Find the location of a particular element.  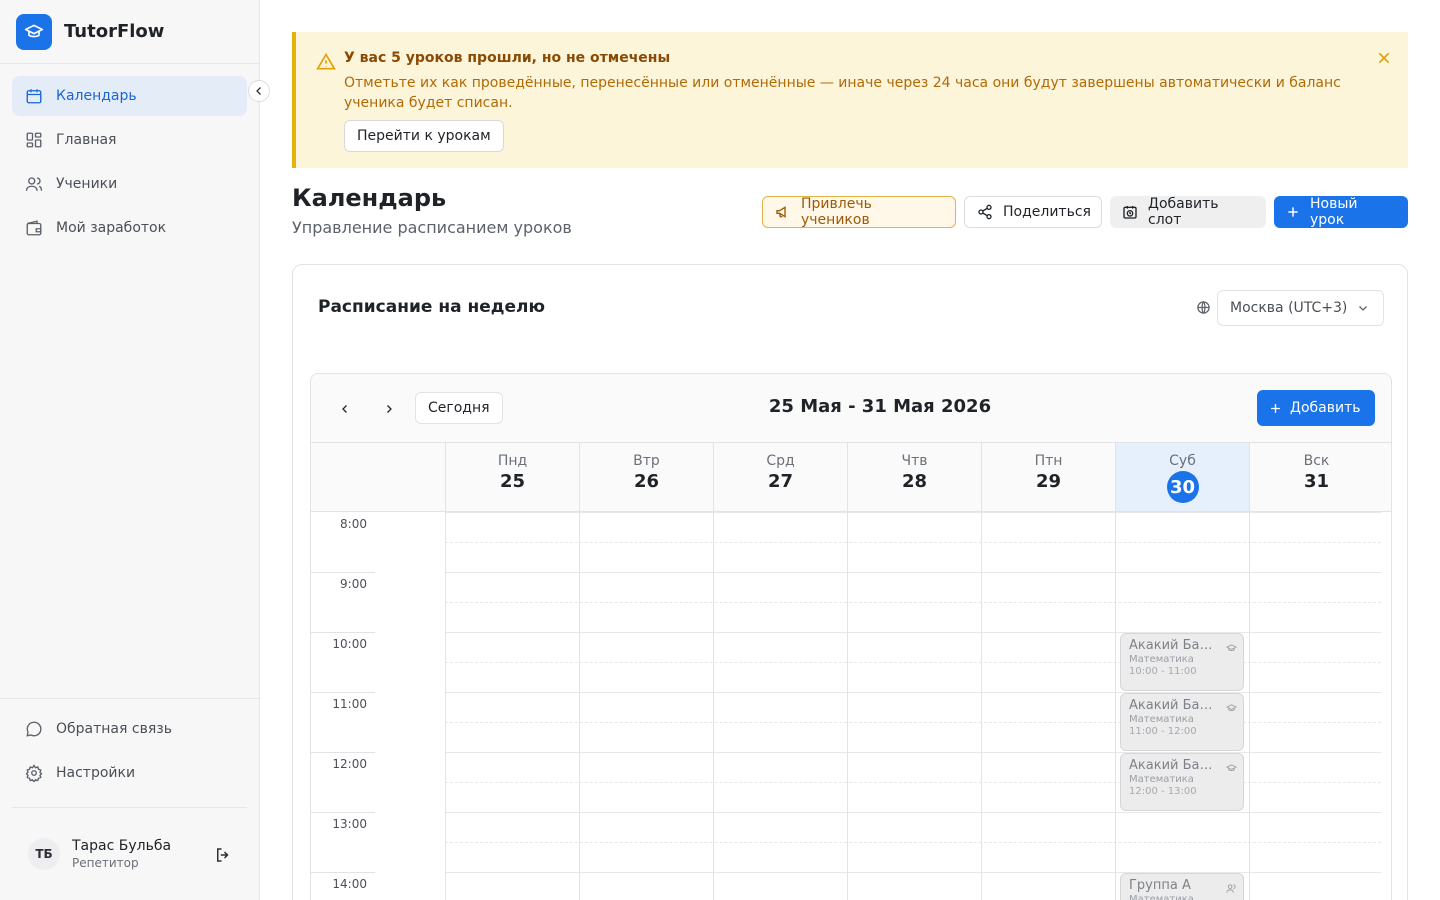

sidebar-nav: Календарь Главная Ученики Мой заработок is located at coordinates (129, 164).